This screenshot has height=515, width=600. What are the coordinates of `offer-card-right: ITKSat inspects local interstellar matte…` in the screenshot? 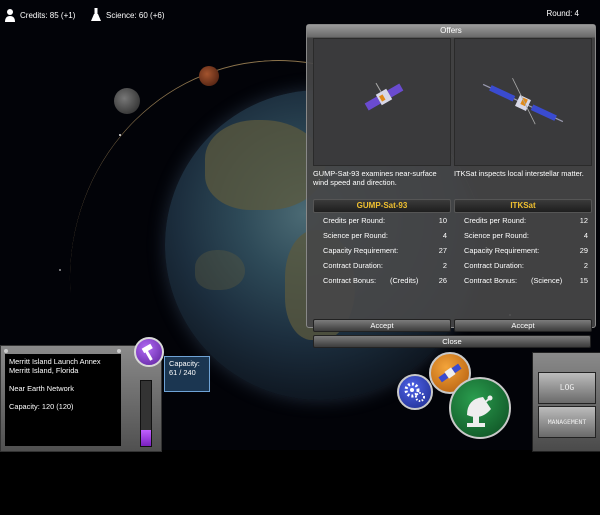 It's located at (523, 162).